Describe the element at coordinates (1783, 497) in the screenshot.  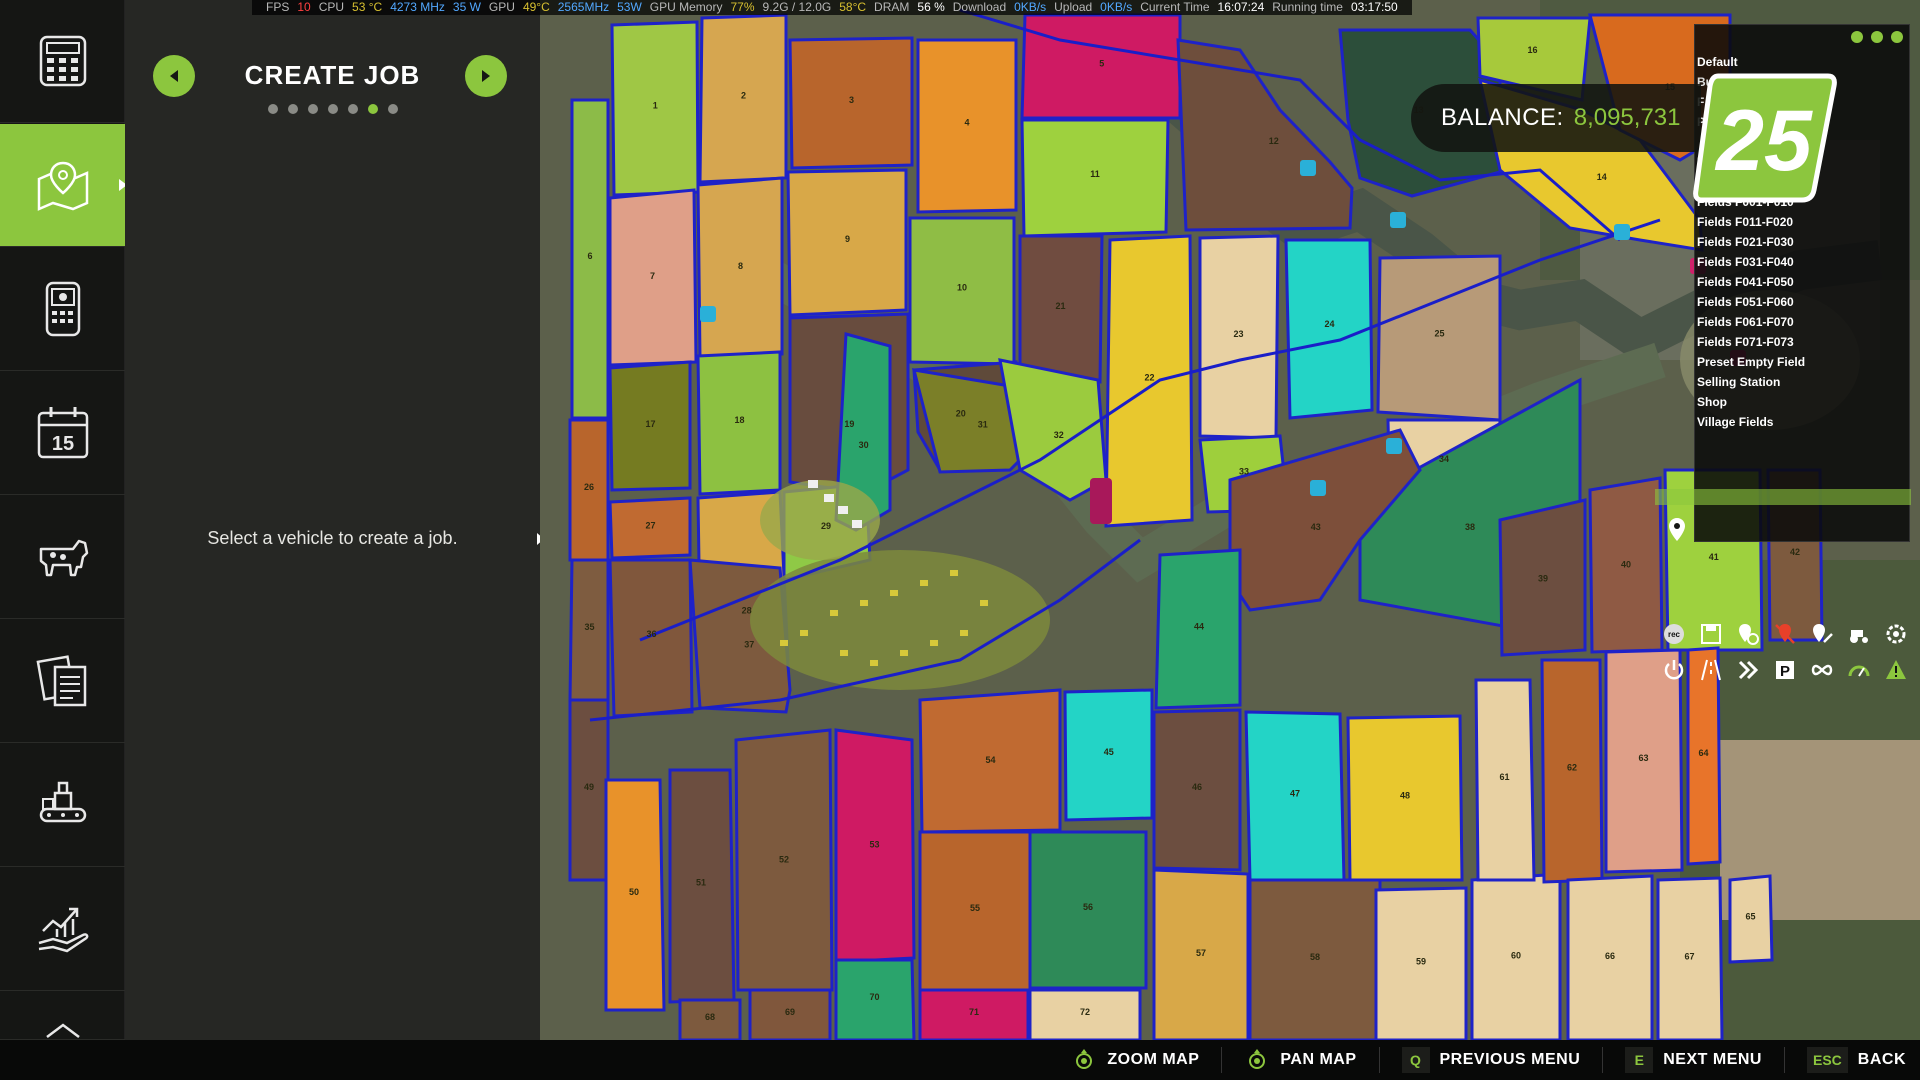
I see `filter-scrollbar` at that location.